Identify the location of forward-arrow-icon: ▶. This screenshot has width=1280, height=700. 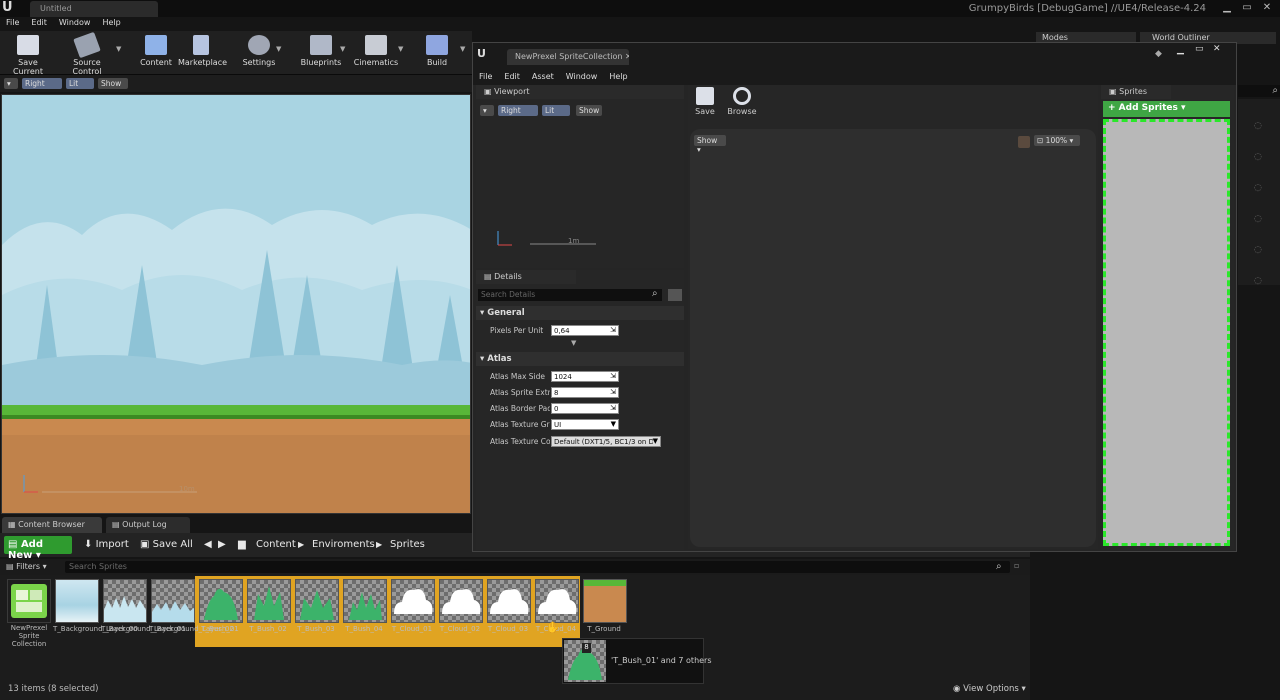
(222, 544).